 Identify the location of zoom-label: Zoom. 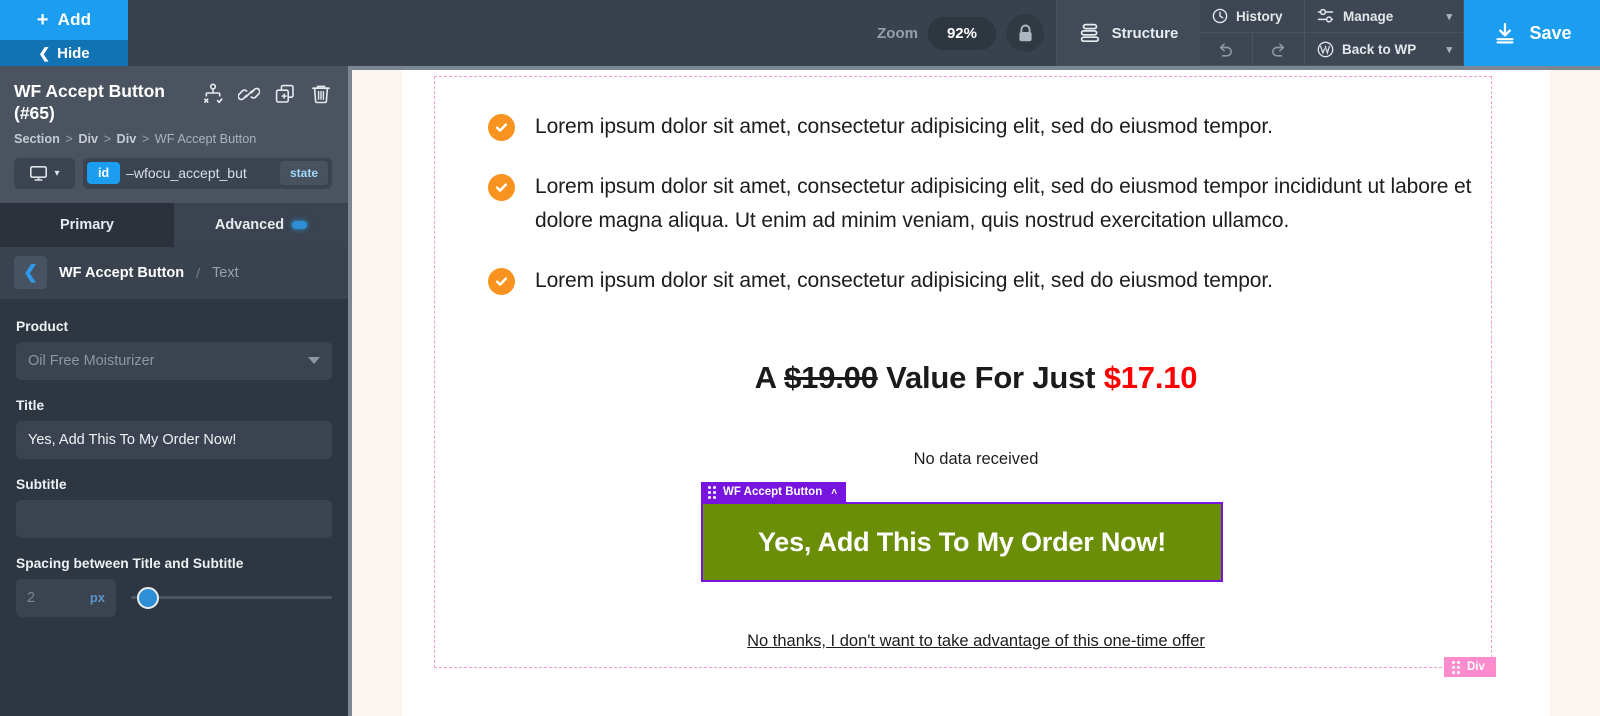
(897, 33).